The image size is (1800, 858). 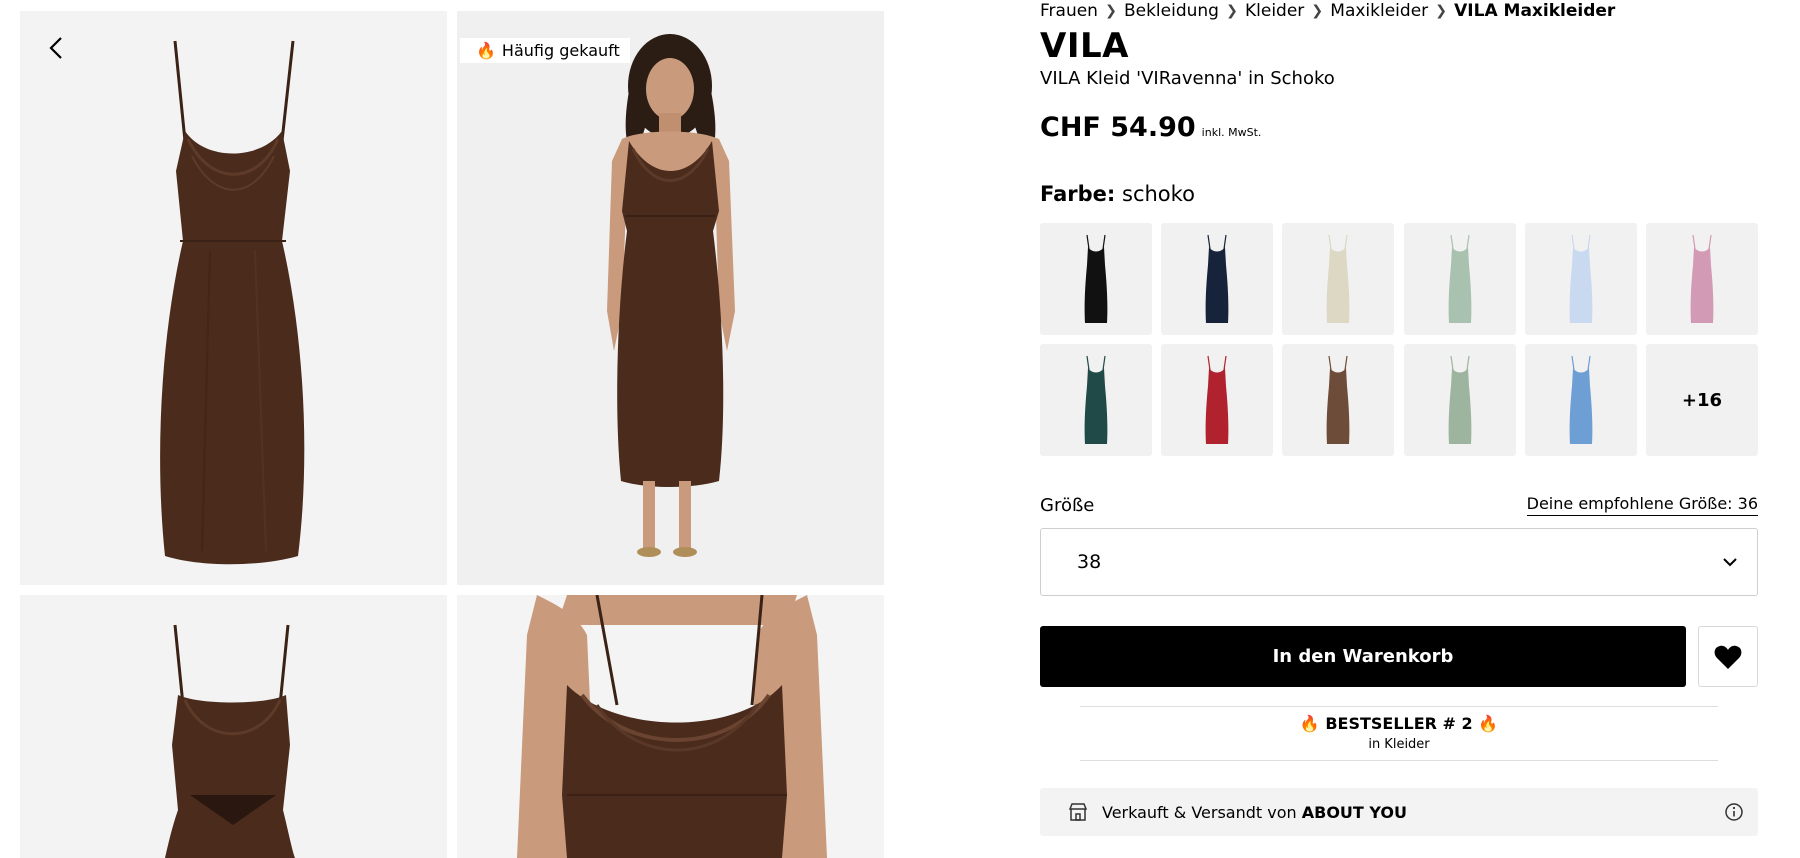 What do you see at coordinates (1069, 11) in the screenshot?
I see `breadcrumb-item-frauen: Frauen` at bounding box center [1069, 11].